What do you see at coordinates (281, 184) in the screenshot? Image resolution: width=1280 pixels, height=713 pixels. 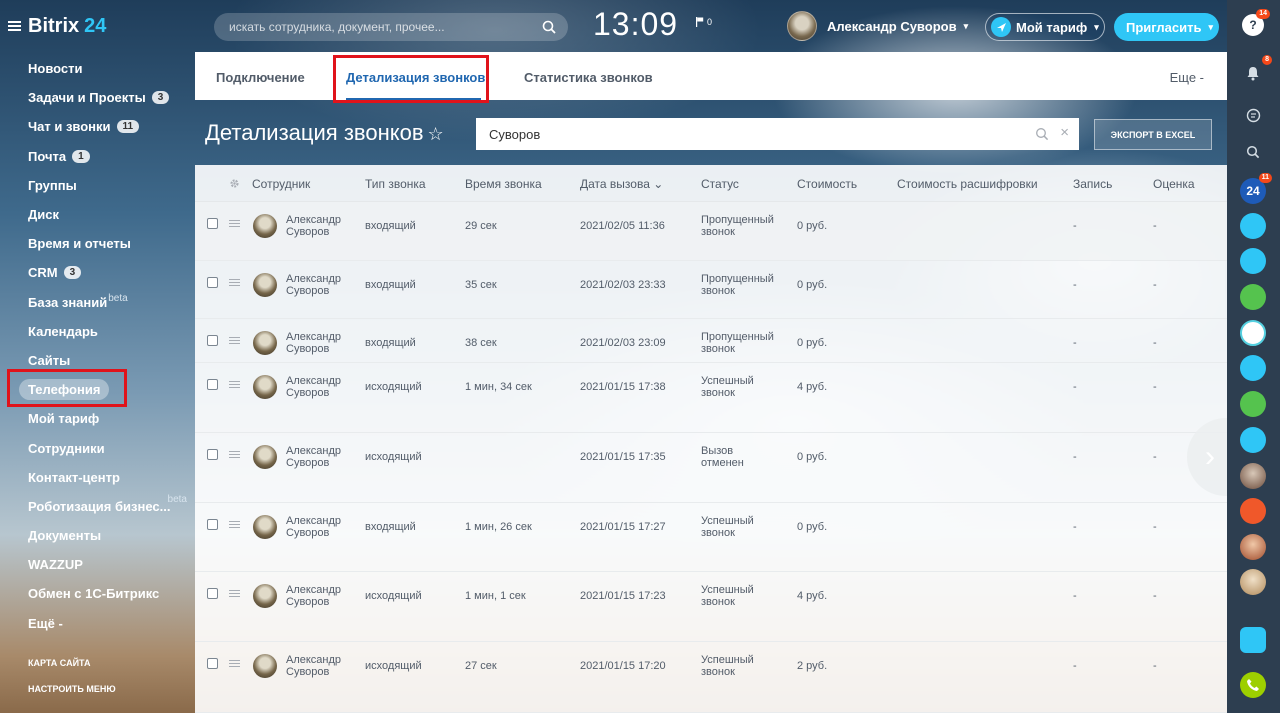 I see `col-employee: Сотрудник` at bounding box center [281, 184].